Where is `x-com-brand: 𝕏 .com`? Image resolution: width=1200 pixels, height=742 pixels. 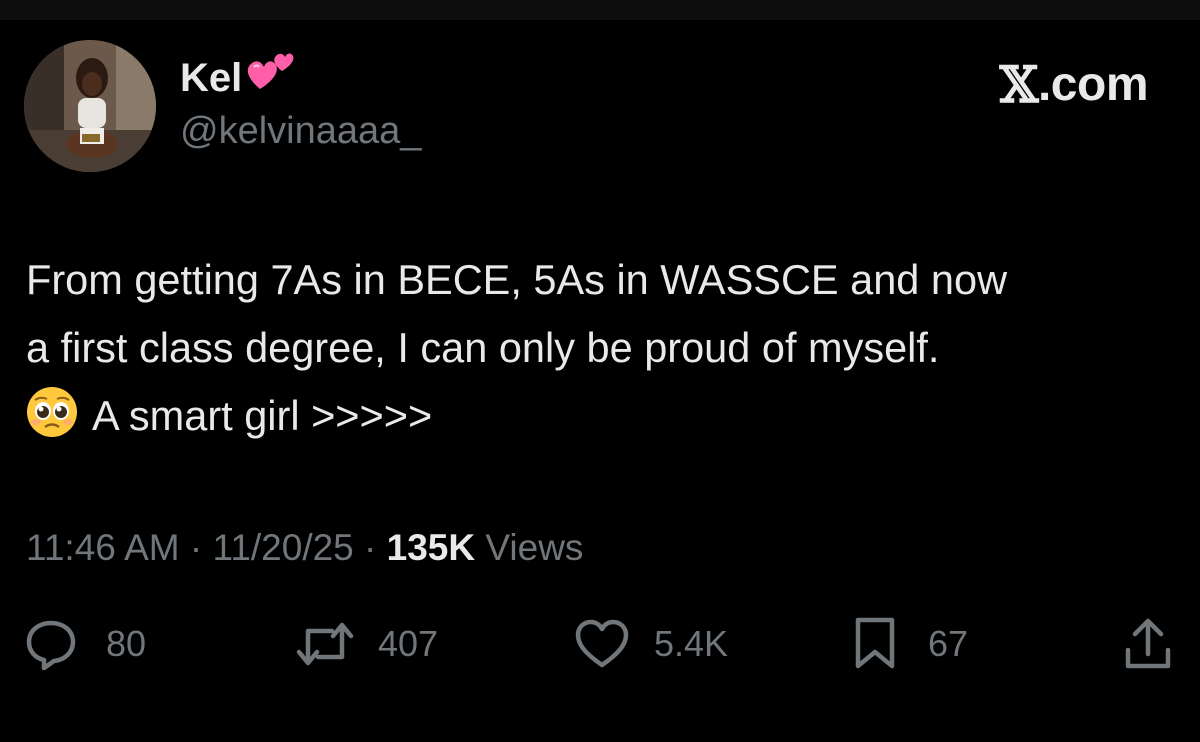
x-com-brand: 𝕏 .com is located at coordinates (1074, 84).